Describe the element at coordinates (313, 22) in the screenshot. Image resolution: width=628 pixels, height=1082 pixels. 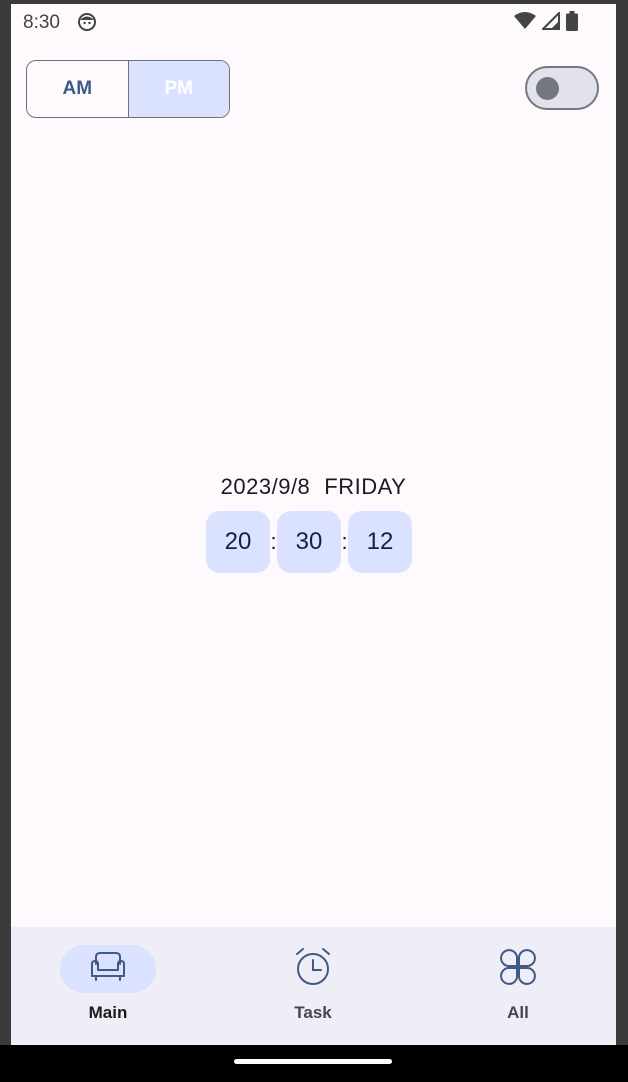
I see `status-bar: 8:30` at that location.